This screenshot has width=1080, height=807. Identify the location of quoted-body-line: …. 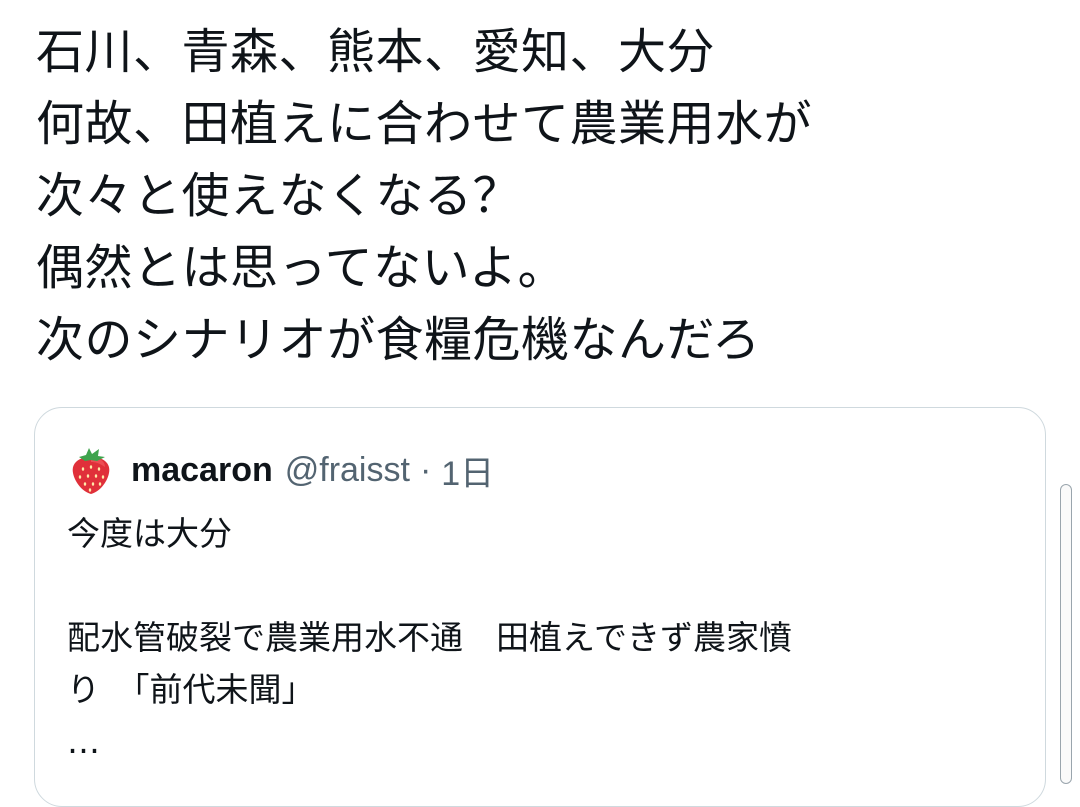
(83, 741).